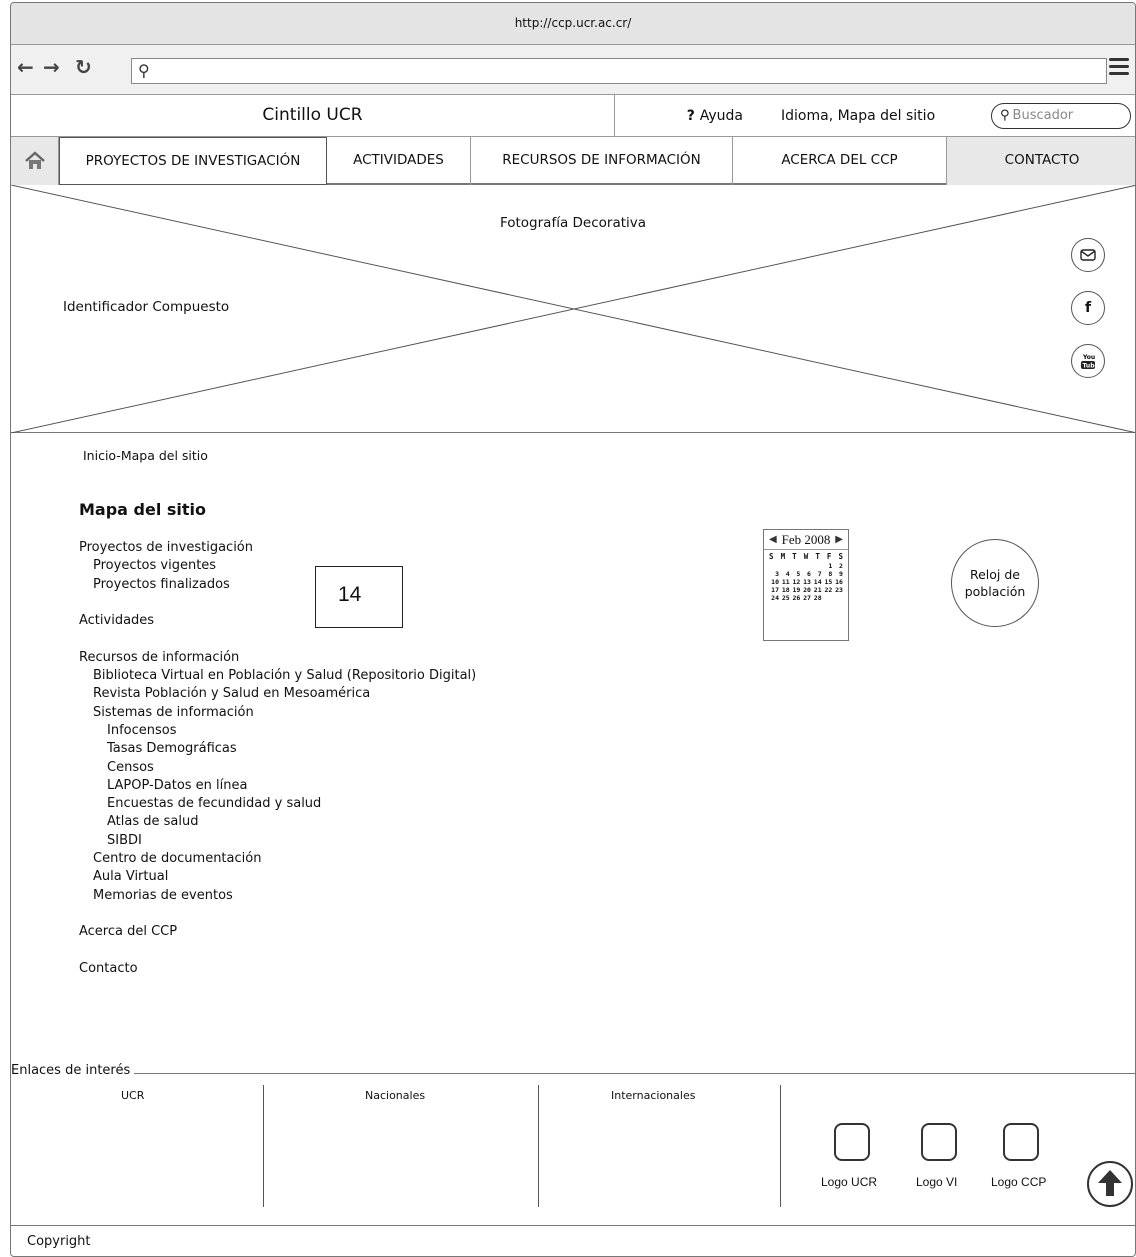  I want to click on calendar-day: 20, so click(806, 590).